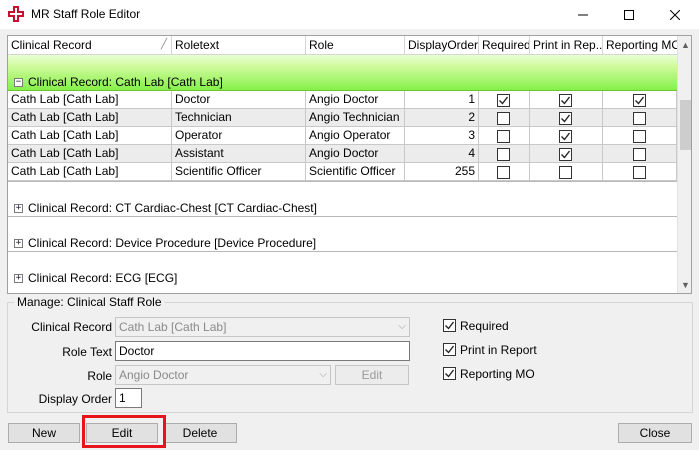 This screenshot has height=450, width=699. What do you see at coordinates (497, 374) in the screenshot?
I see `reporting-mo-label: Reporting MO` at bounding box center [497, 374].